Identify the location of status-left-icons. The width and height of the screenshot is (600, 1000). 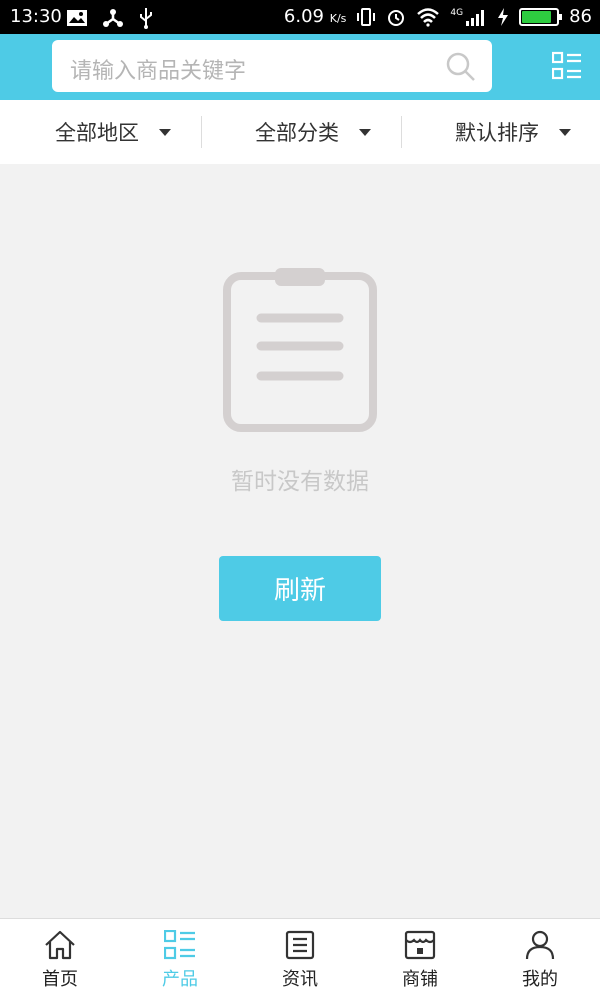
(110, 18).